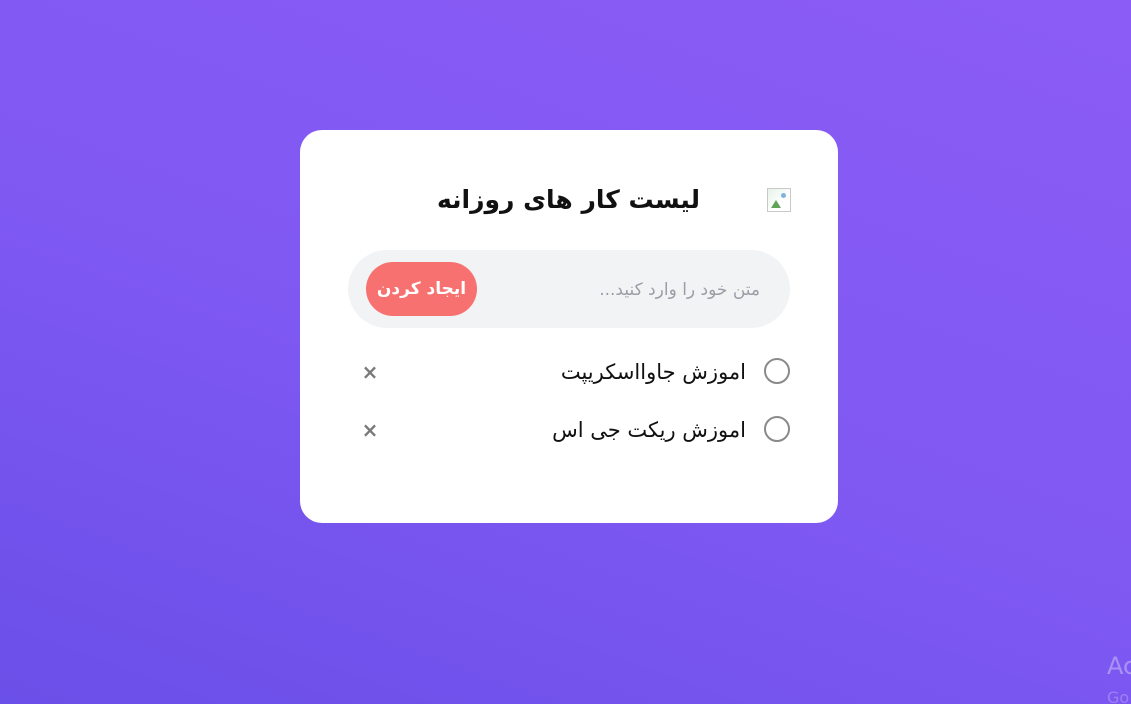 The height and width of the screenshot is (704, 1131). I want to click on card-header: لیست کار های روزانه, so click(569, 200).